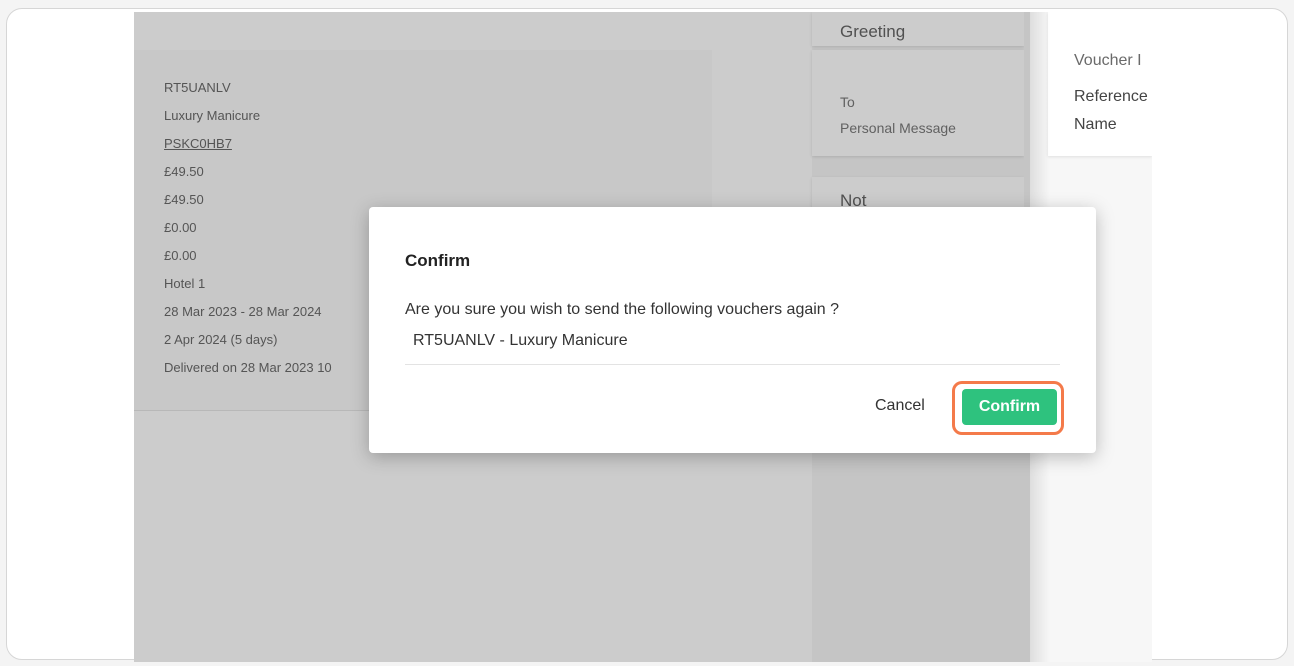 Image resolution: width=1294 pixels, height=666 pixels. What do you see at coordinates (1108, 60) in the screenshot?
I see `voucher-info-title: Voucher I` at bounding box center [1108, 60].